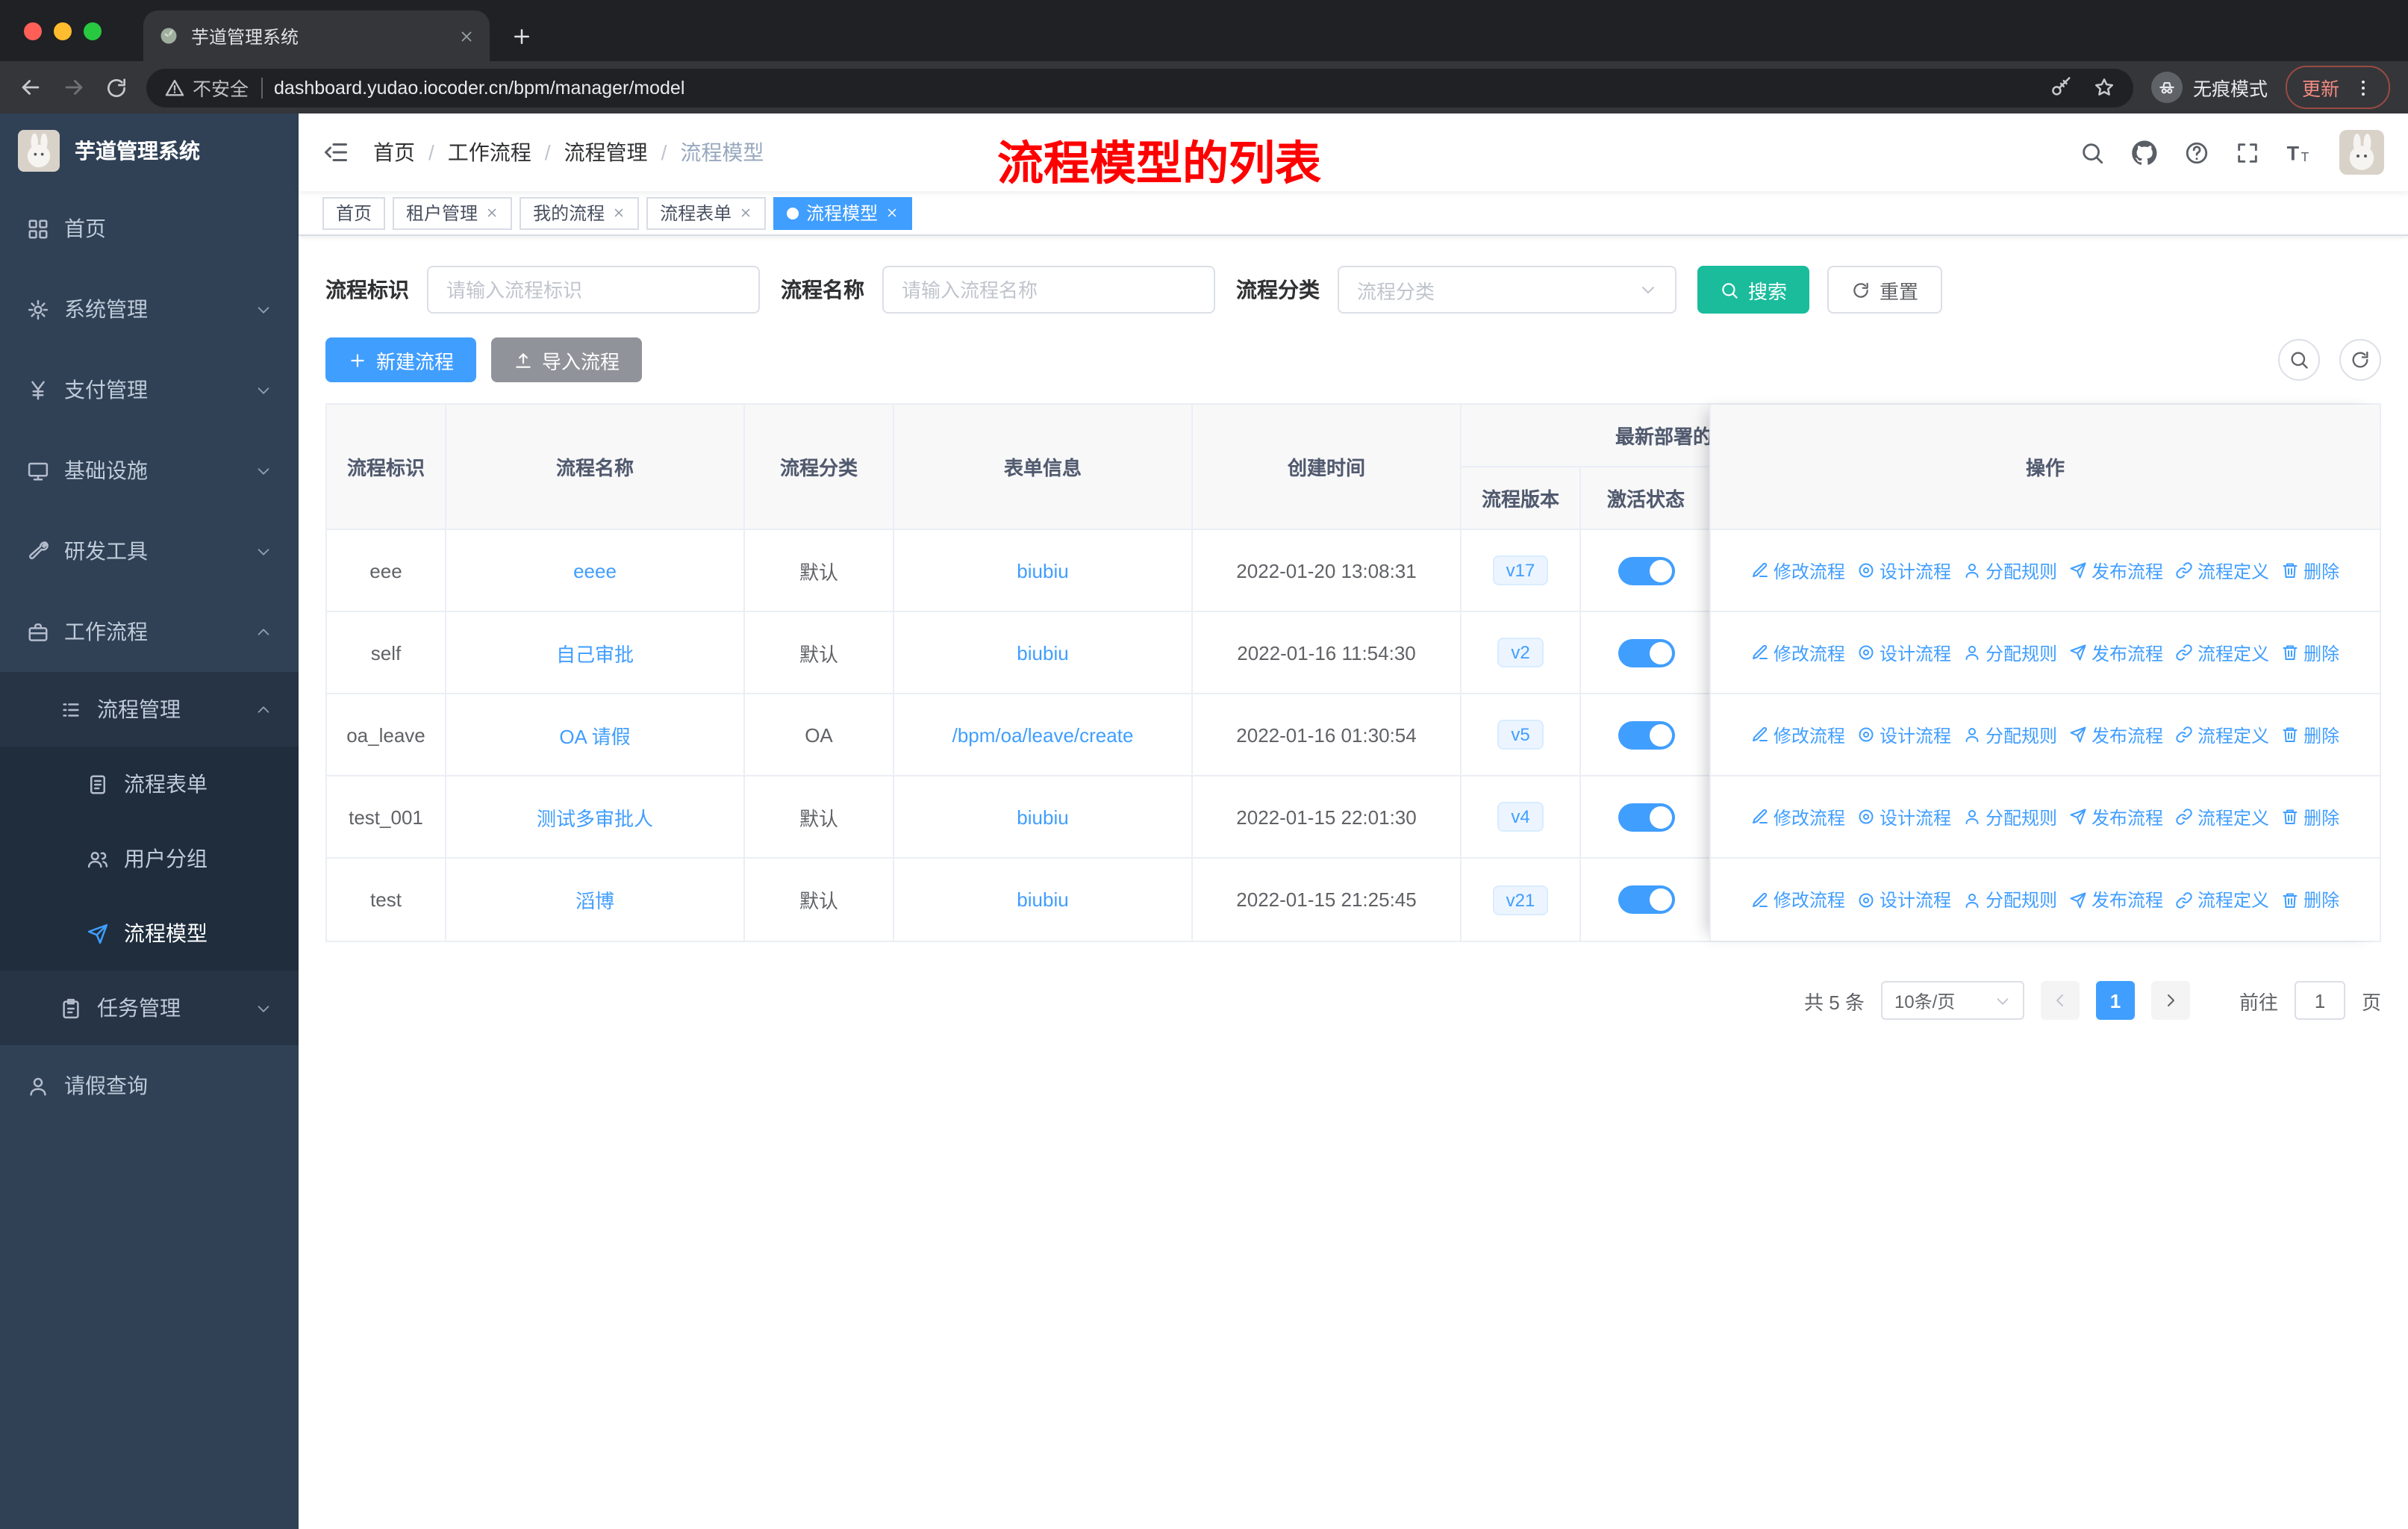  What do you see at coordinates (74, 87) in the screenshot?
I see `forward-button` at bounding box center [74, 87].